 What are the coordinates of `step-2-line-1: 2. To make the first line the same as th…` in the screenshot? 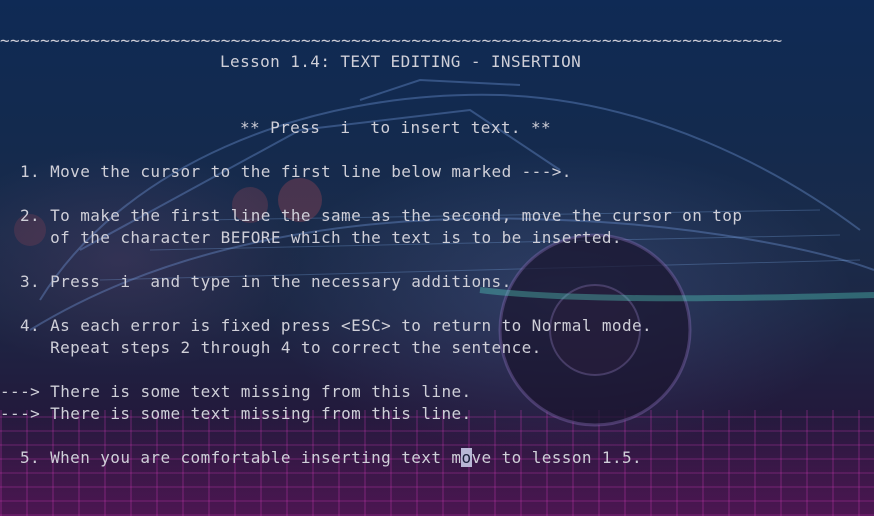 It's located at (381, 215).